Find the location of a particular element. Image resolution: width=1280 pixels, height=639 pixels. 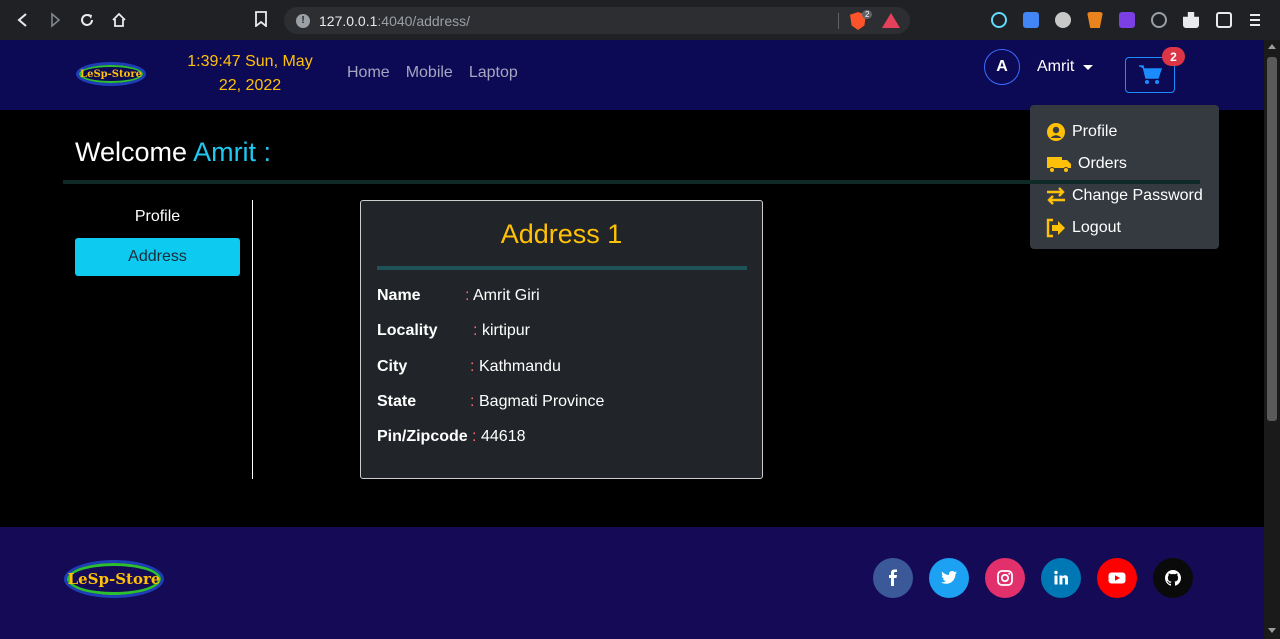

facebook-icon is located at coordinates (893, 578).